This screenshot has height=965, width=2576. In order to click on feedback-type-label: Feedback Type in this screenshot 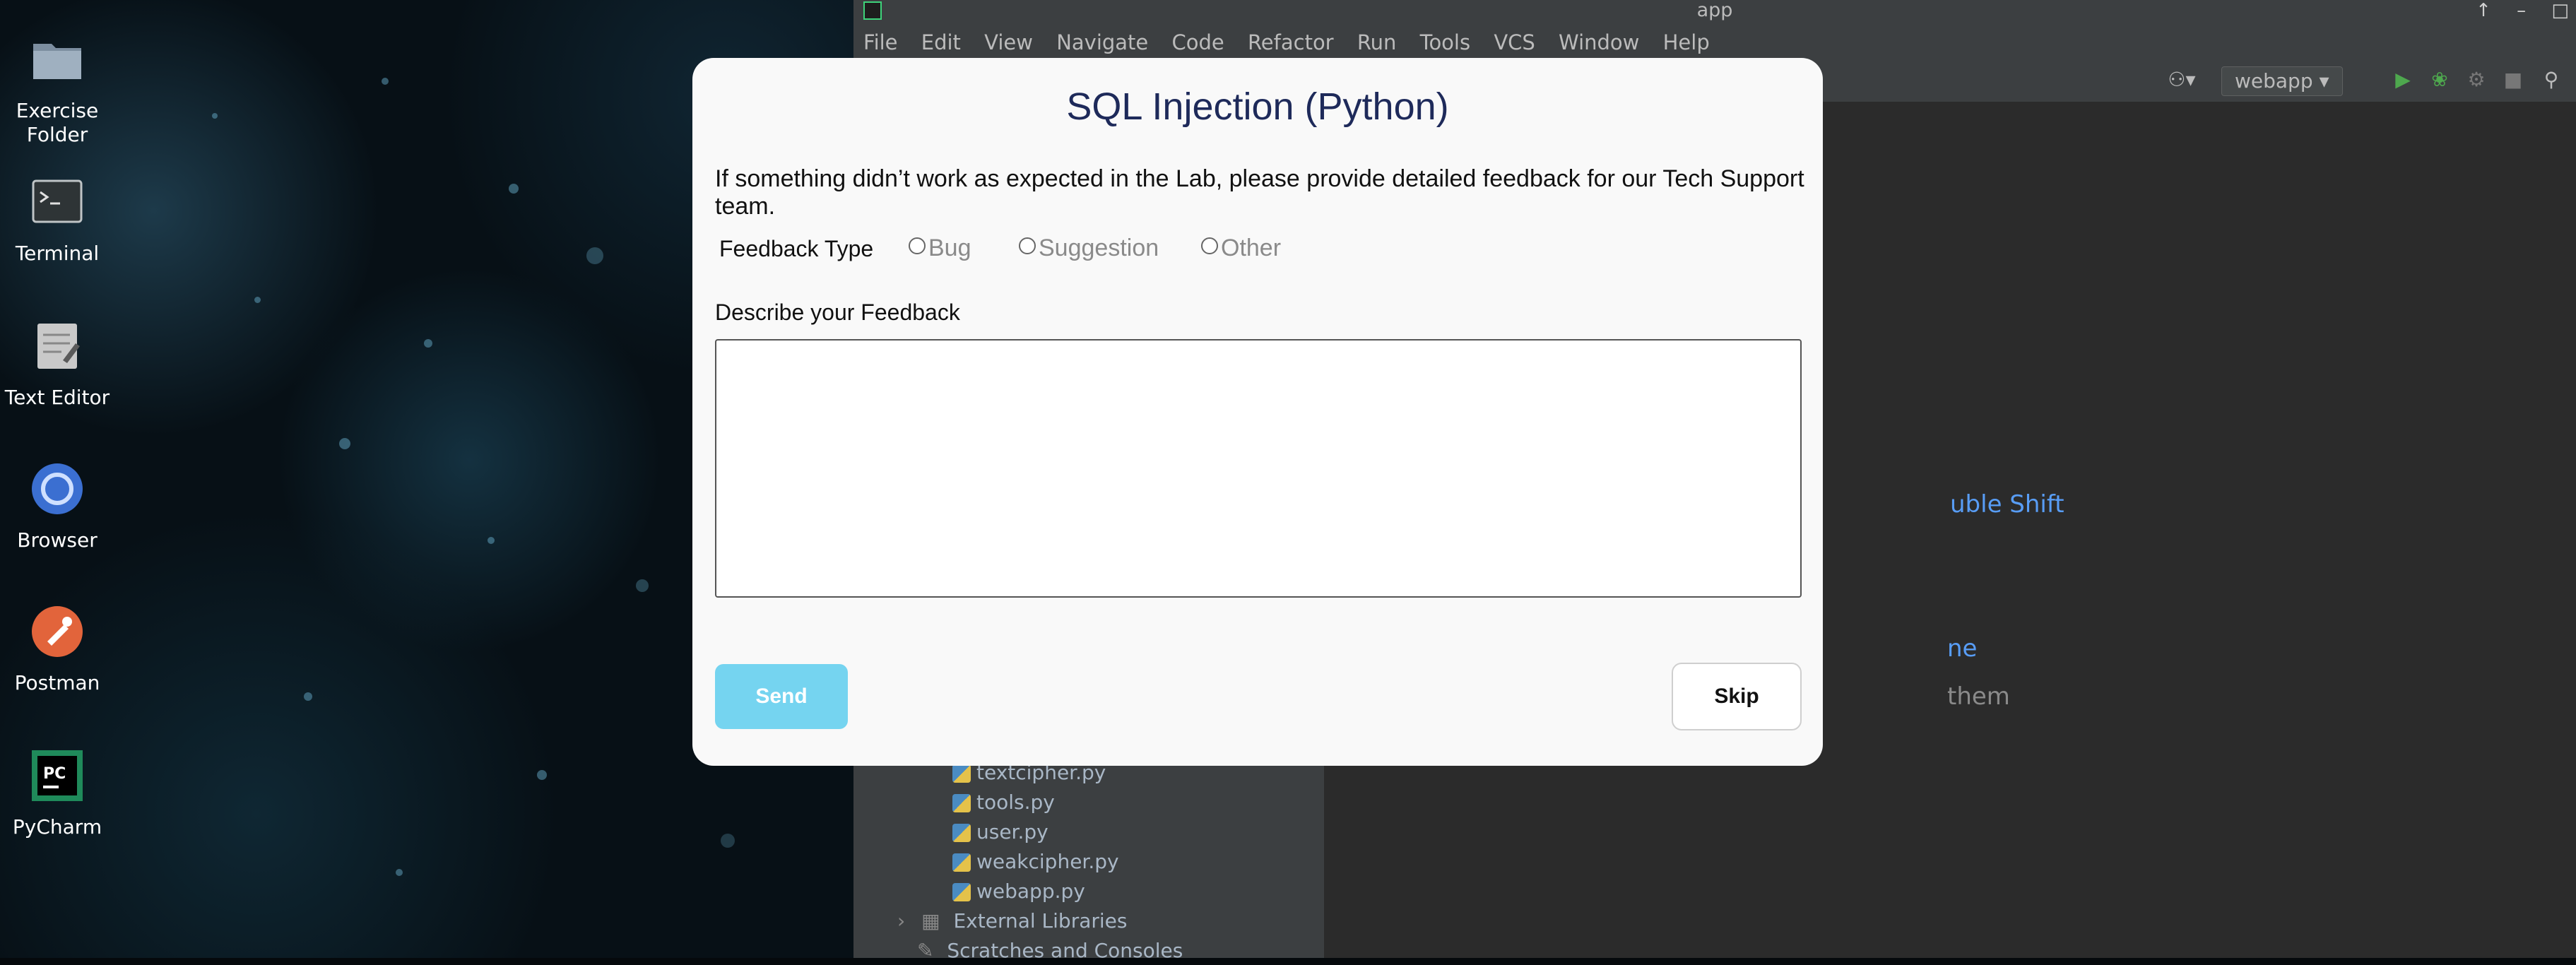, I will do `click(796, 249)`.